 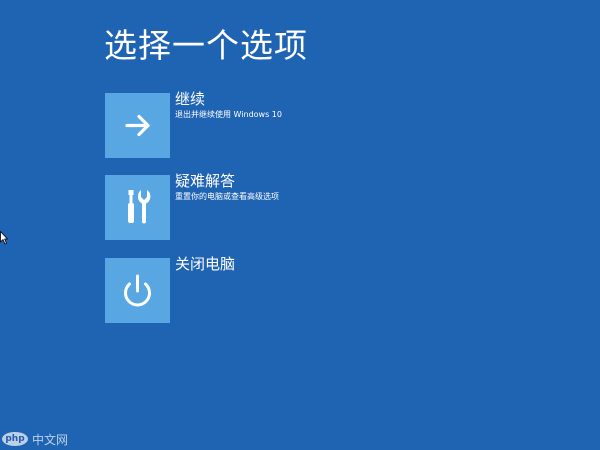 I want to click on tools-icon, so click(x=139, y=207).